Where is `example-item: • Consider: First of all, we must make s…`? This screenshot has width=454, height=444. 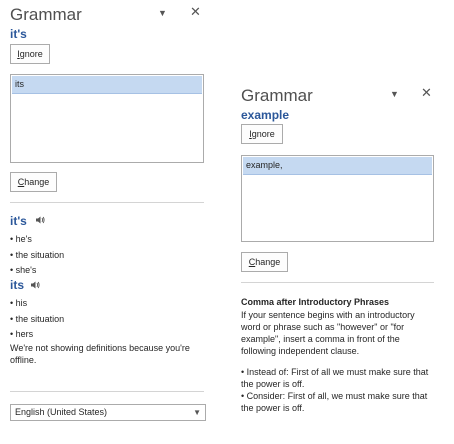 example-item: • Consider: First of all, we must make s… is located at coordinates (334, 402).